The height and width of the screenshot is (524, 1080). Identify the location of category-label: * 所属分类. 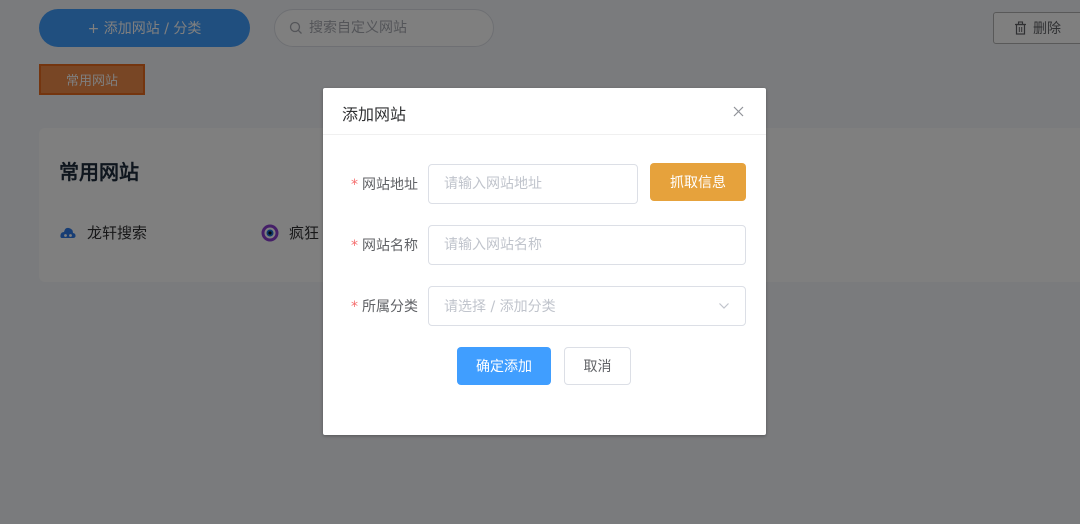
(370, 306).